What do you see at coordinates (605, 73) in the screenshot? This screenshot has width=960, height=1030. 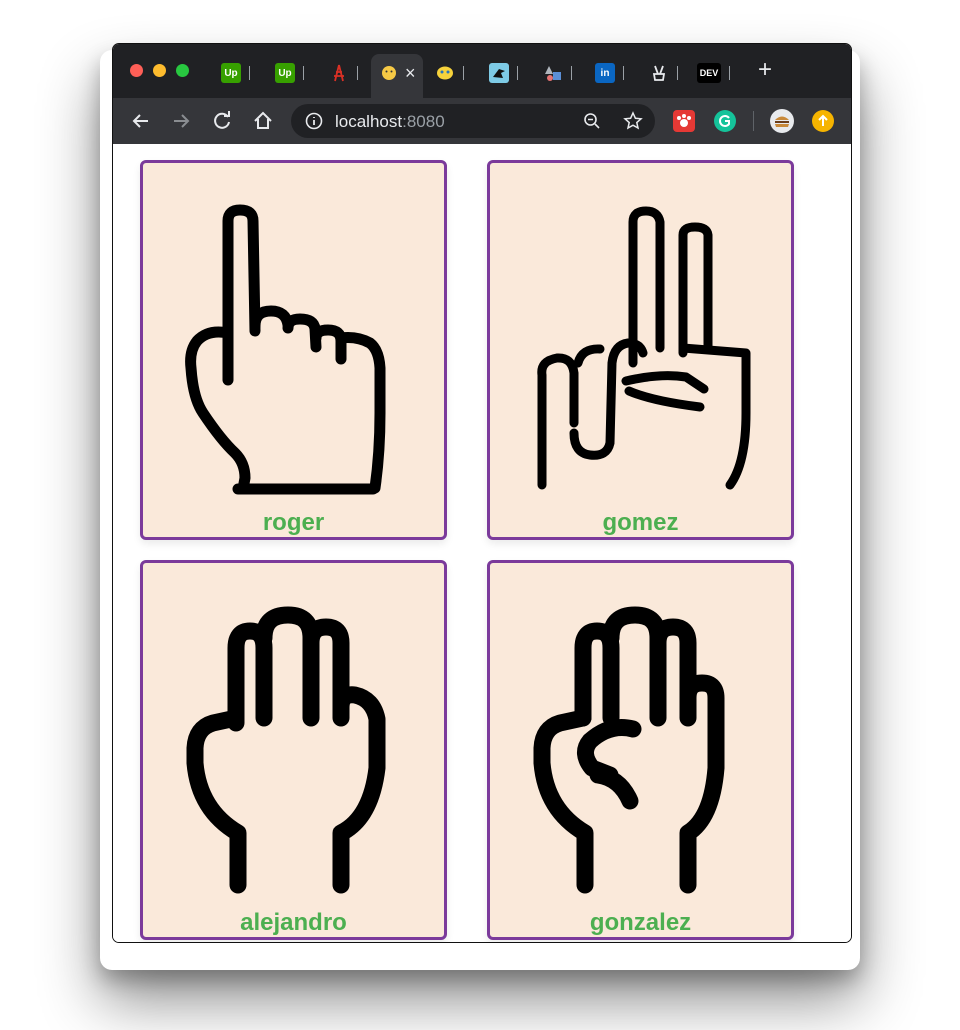 I see `linkedin-icon: in` at bounding box center [605, 73].